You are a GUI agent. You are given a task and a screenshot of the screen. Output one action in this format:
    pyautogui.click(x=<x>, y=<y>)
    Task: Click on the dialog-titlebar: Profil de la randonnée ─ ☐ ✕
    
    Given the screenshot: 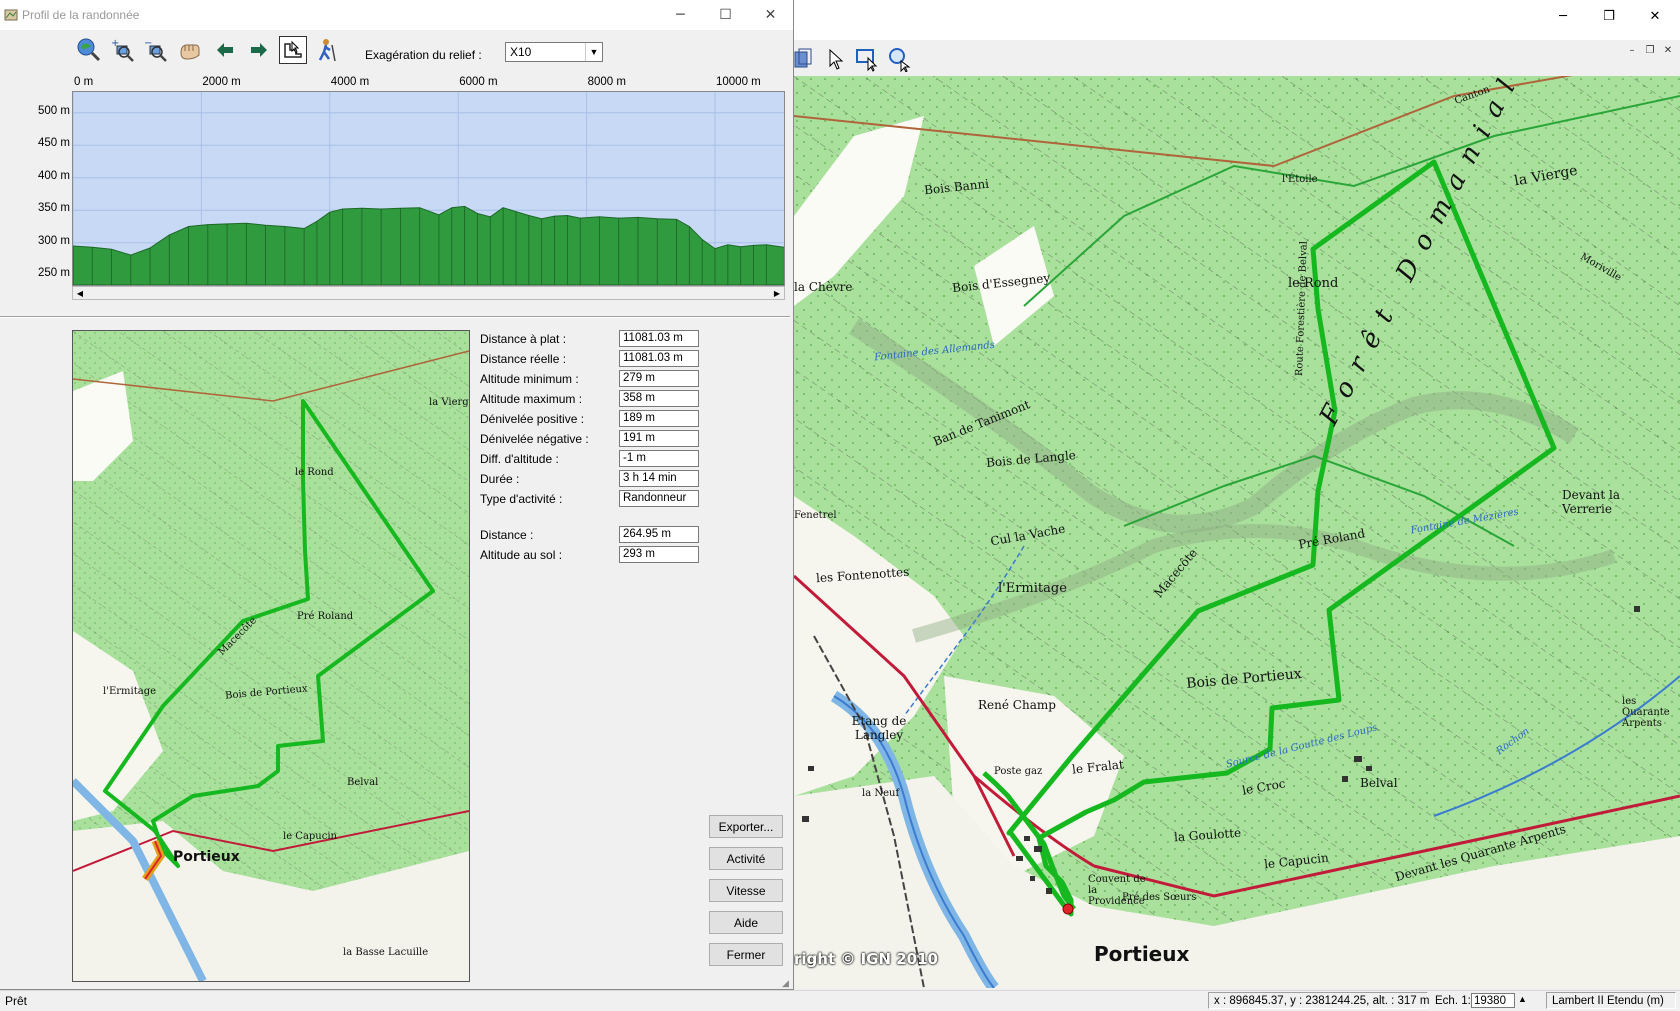 What is the action you would take?
    pyautogui.click(x=396, y=15)
    